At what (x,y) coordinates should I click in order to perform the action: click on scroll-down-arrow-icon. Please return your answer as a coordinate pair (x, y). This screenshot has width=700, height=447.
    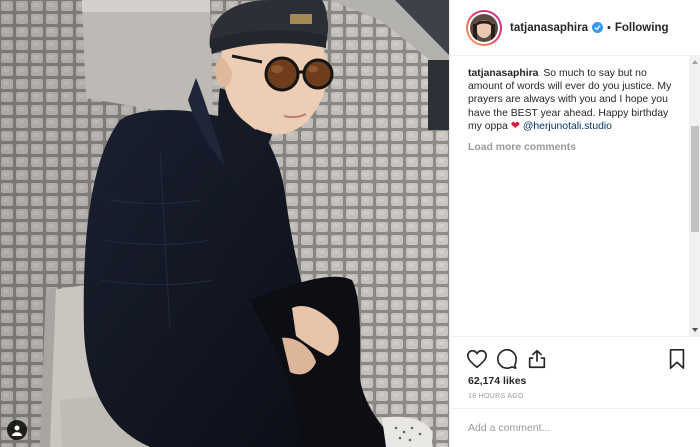
    Looking at the image, I should click on (694, 330).